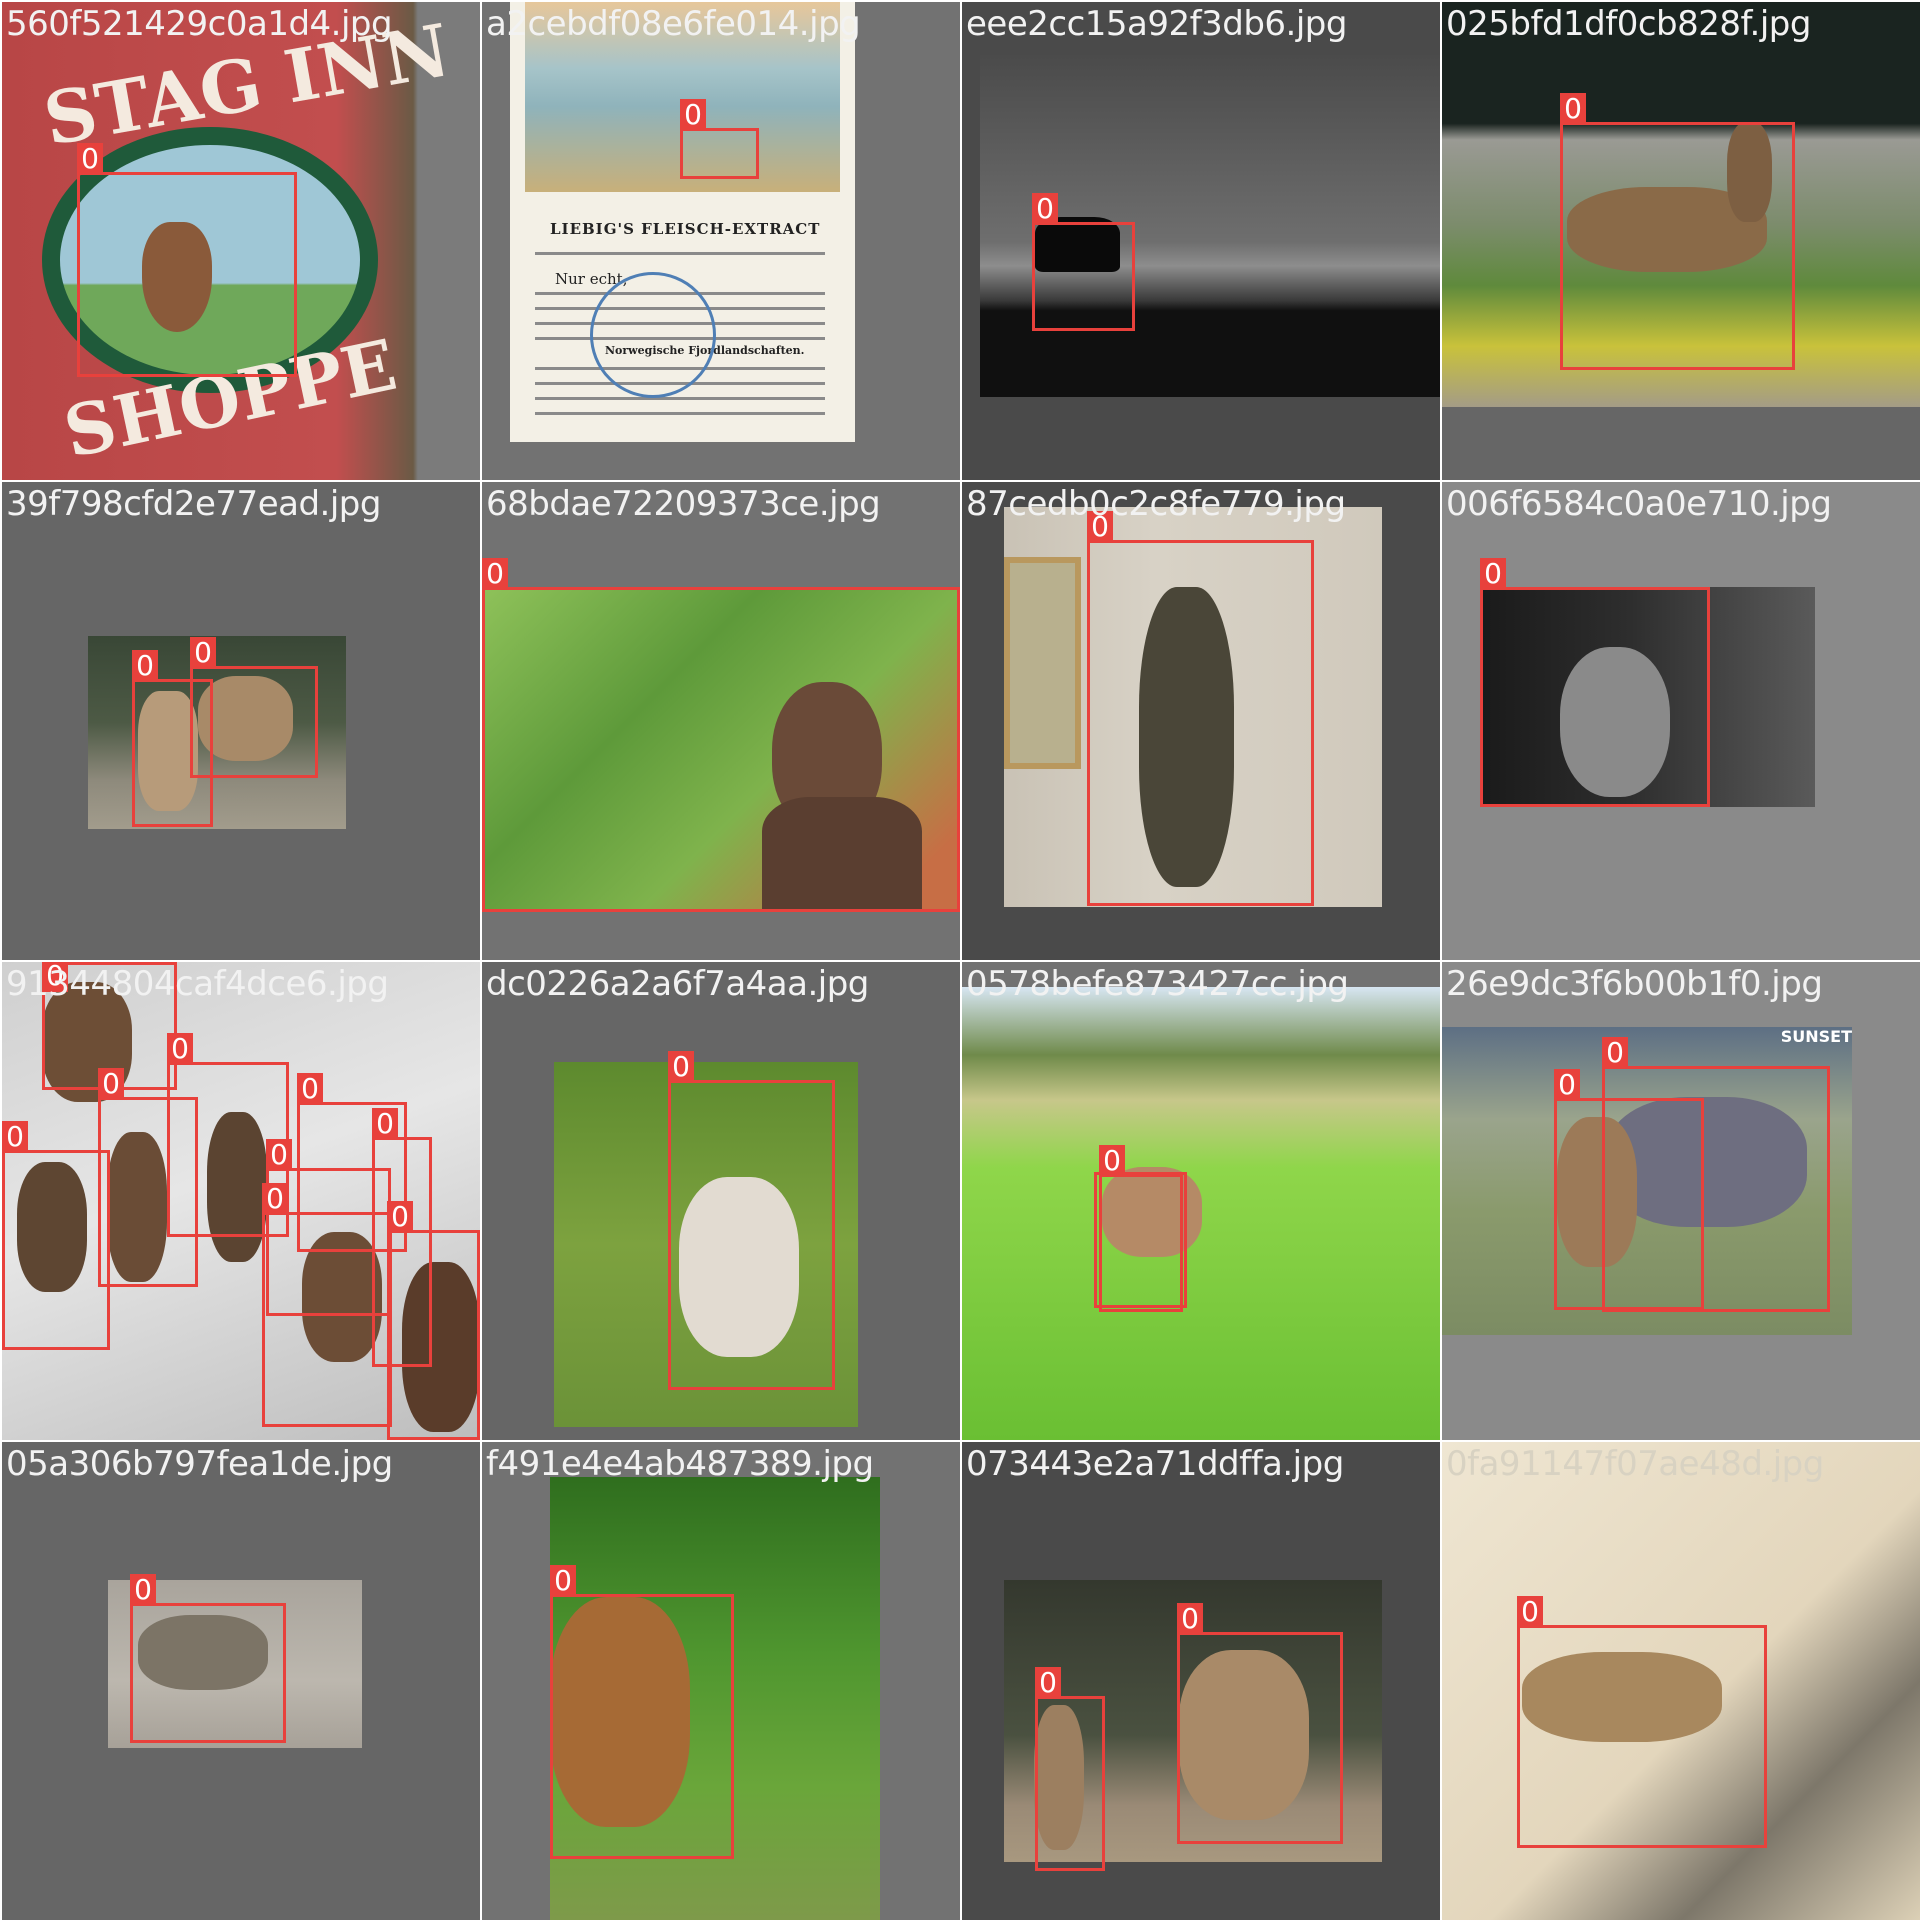  What do you see at coordinates (1155, 1464) in the screenshot?
I see `image-filename: 073443e2a71ddffa.jpg` at bounding box center [1155, 1464].